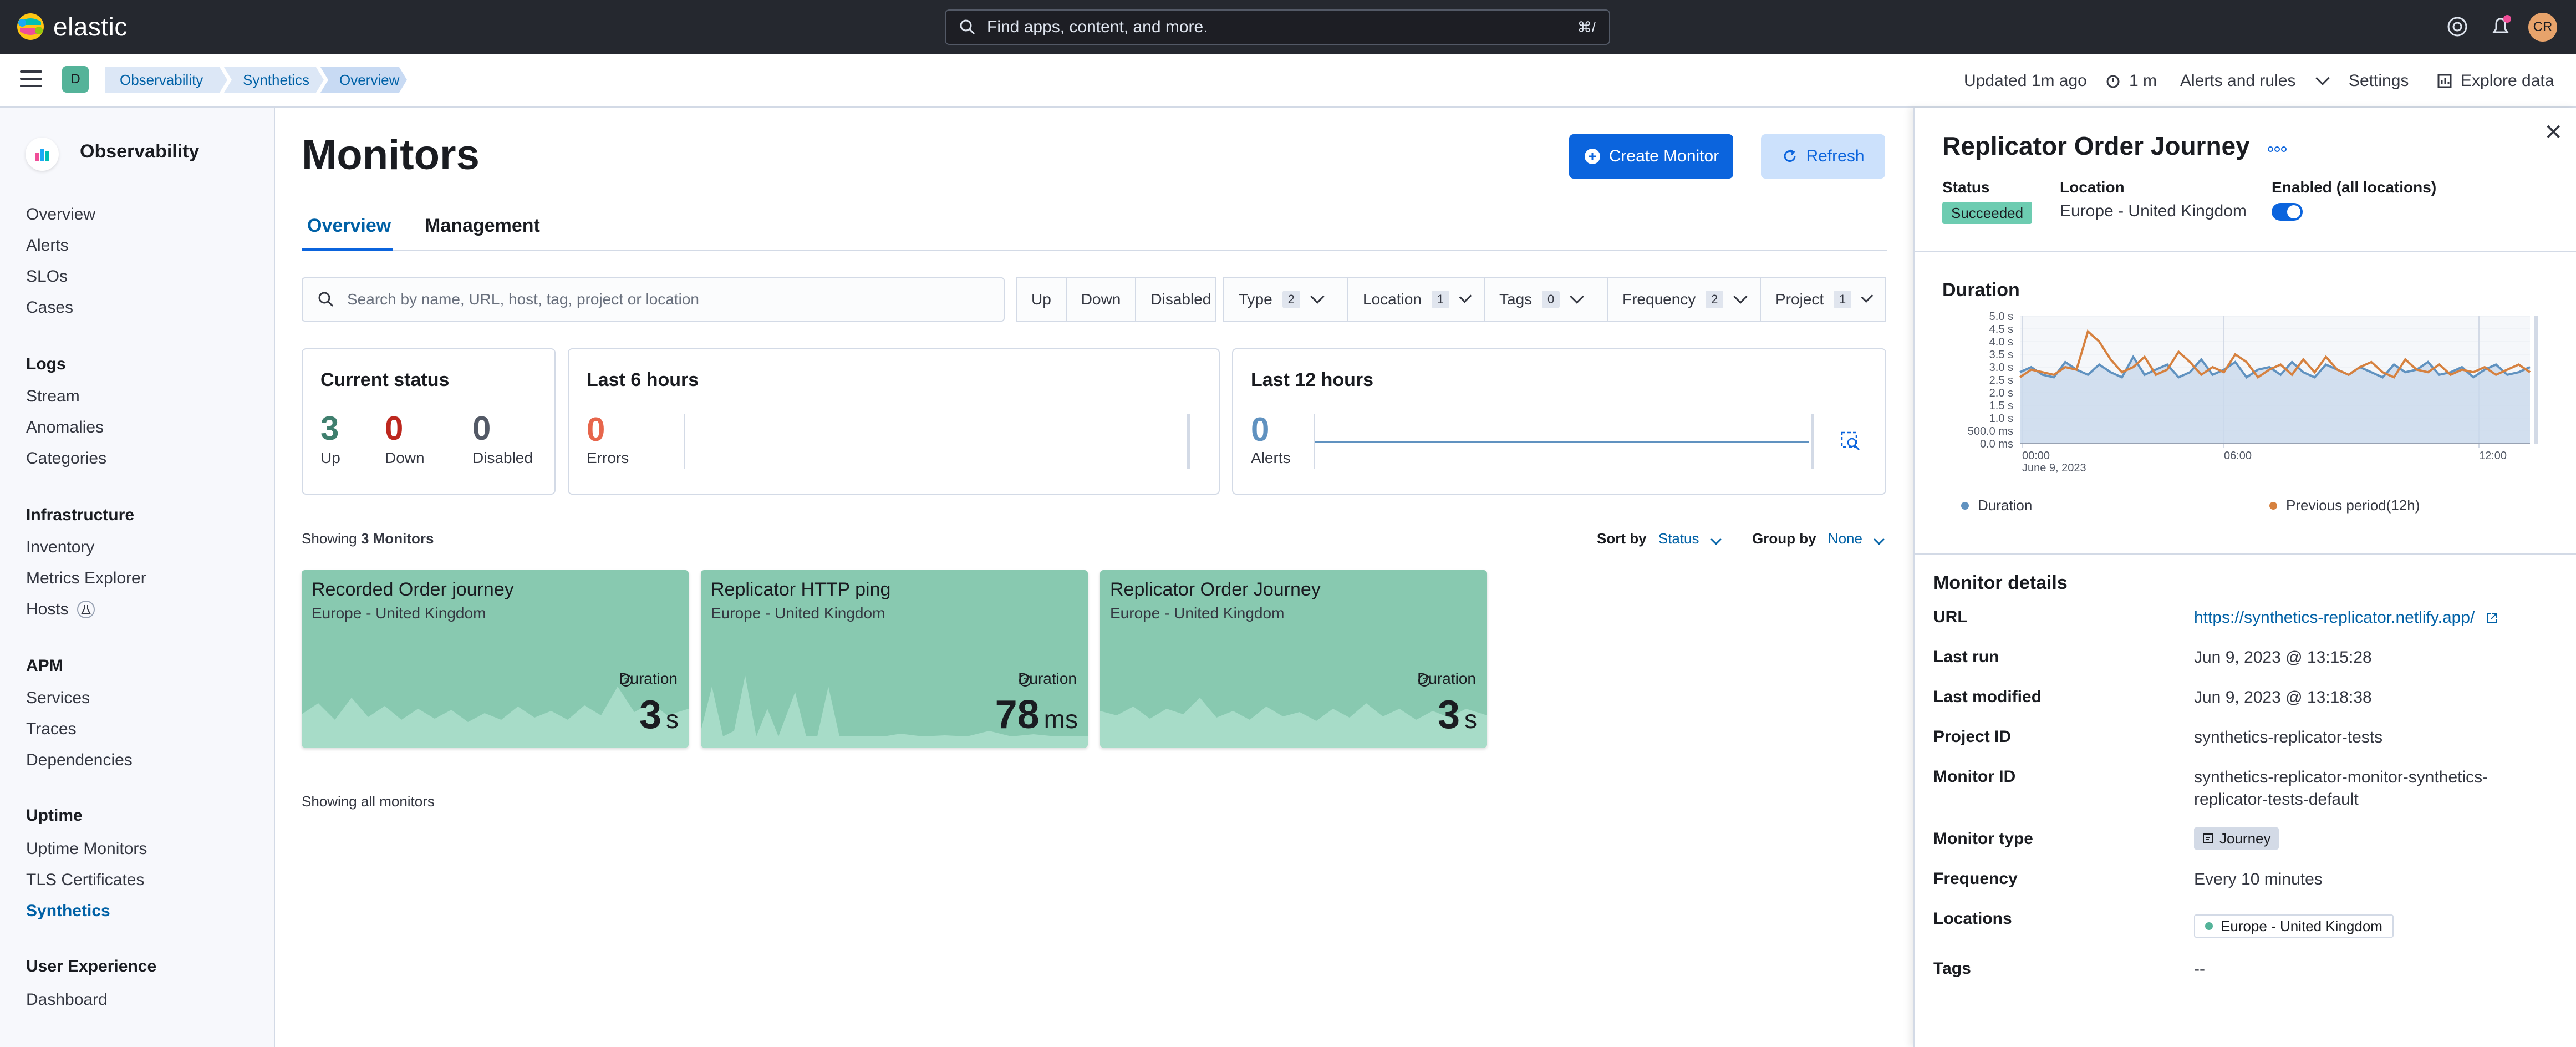 The image size is (2576, 1047). I want to click on monitor-card-name: Replicator HTTP ping, so click(801, 590).